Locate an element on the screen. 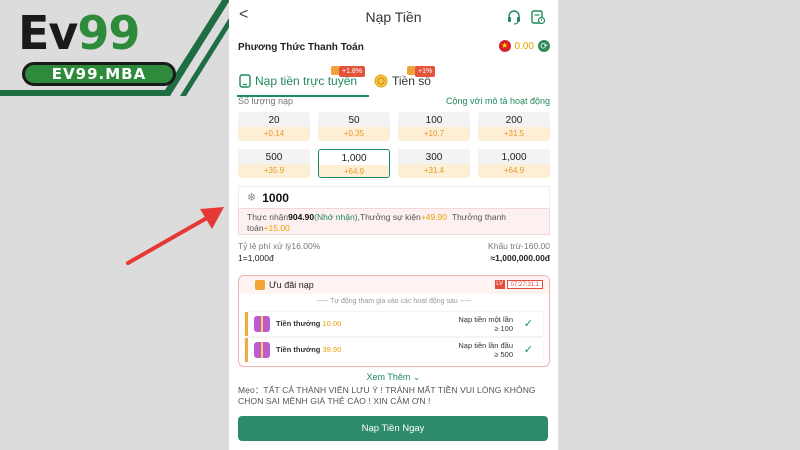 Image resolution: width=800 pixels, height=450 pixels. history-icon is located at coordinates (538, 17).